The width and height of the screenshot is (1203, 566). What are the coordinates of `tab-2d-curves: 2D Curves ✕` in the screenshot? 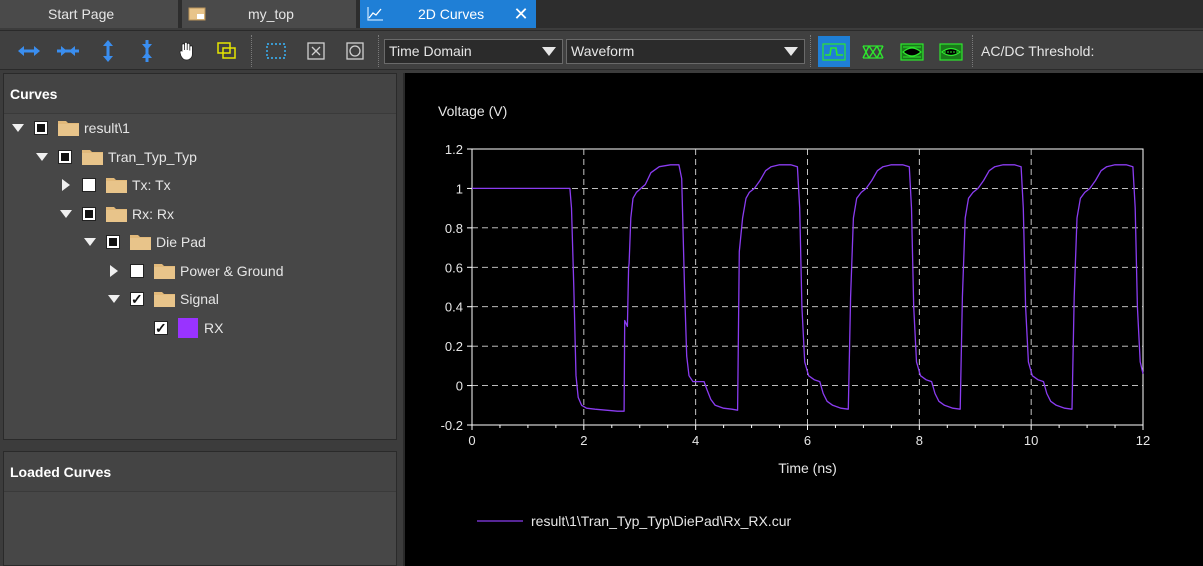 It's located at (448, 14).